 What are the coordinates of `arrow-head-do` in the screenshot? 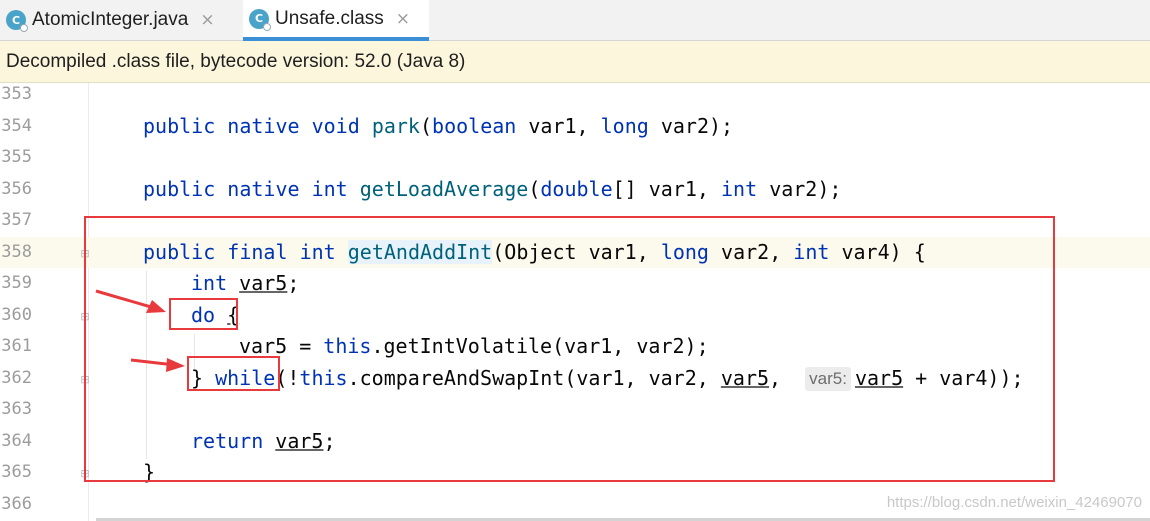 It's located at (156, 306).